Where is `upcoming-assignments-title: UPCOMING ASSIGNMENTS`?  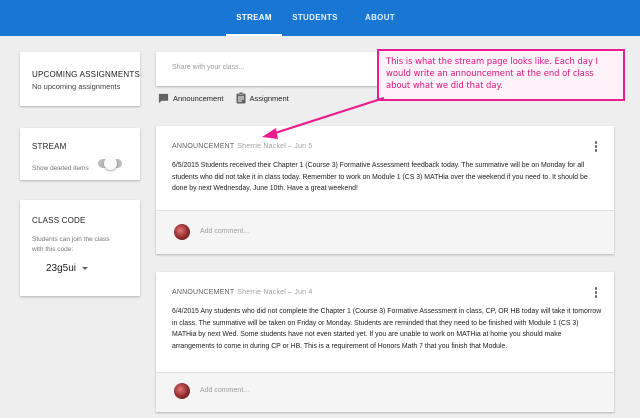
upcoming-assignments-title: UPCOMING ASSIGNMENTS is located at coordinates (86, 74).